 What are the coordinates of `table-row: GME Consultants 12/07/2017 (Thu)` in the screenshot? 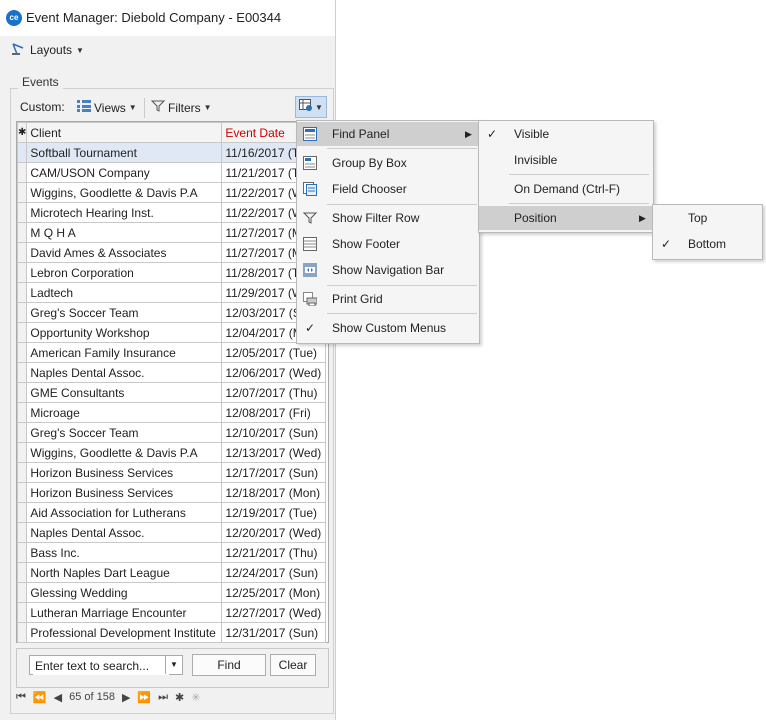 It's located at (171, 392).